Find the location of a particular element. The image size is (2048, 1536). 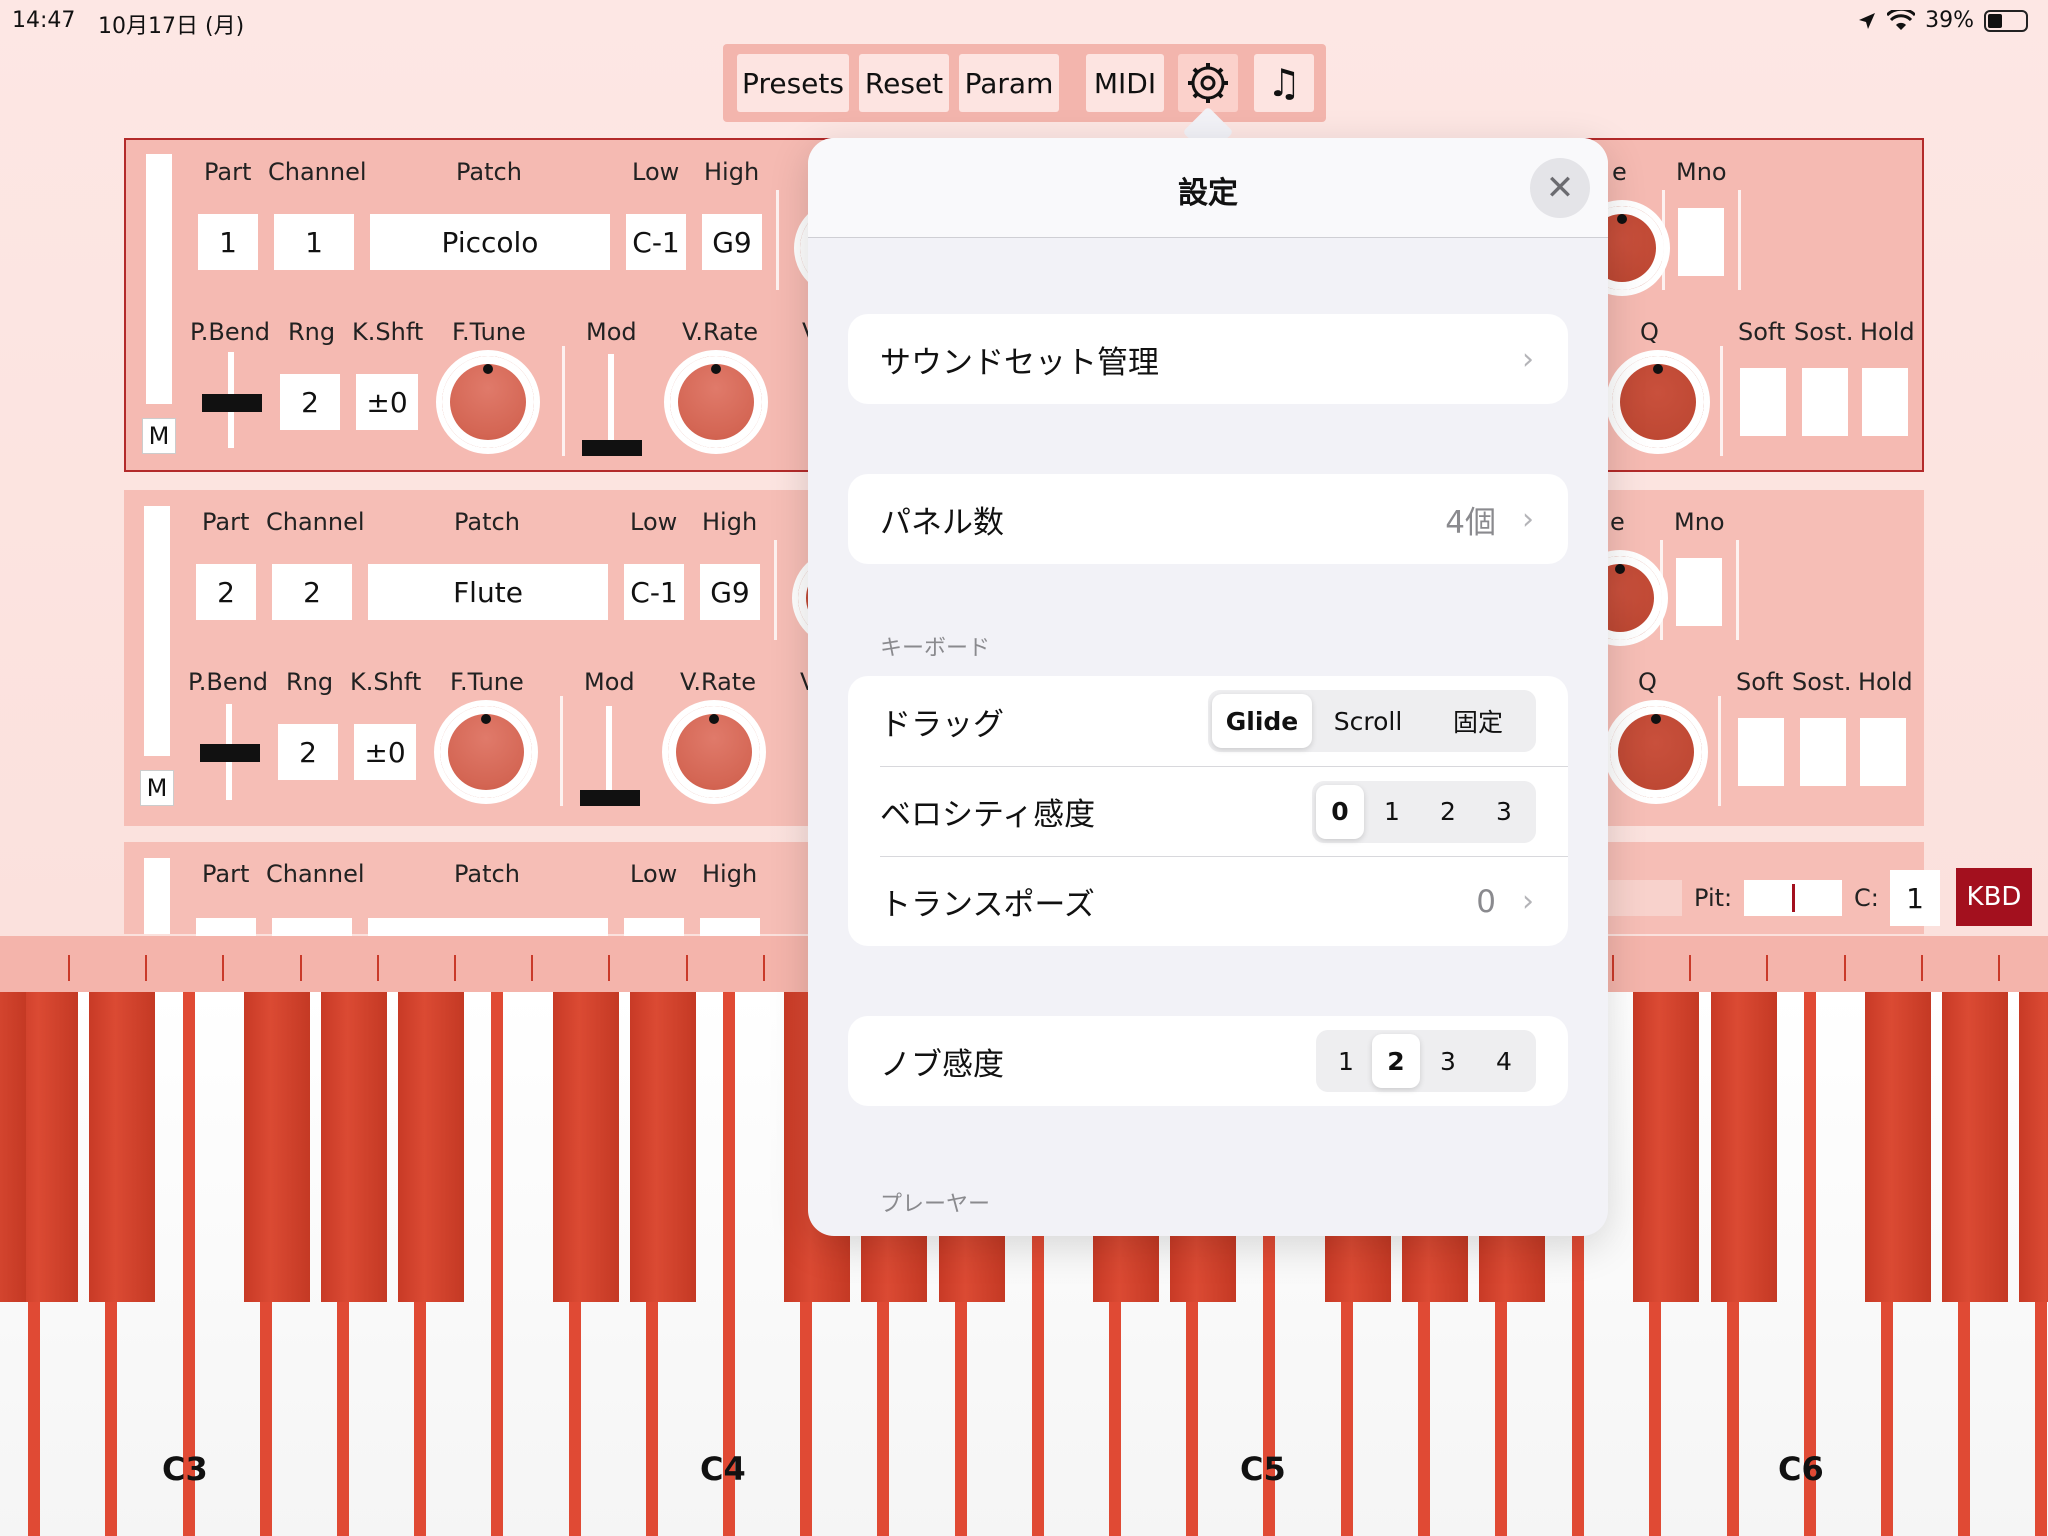

velocity-option-0: 0 is located at coordinates (1340, 811).